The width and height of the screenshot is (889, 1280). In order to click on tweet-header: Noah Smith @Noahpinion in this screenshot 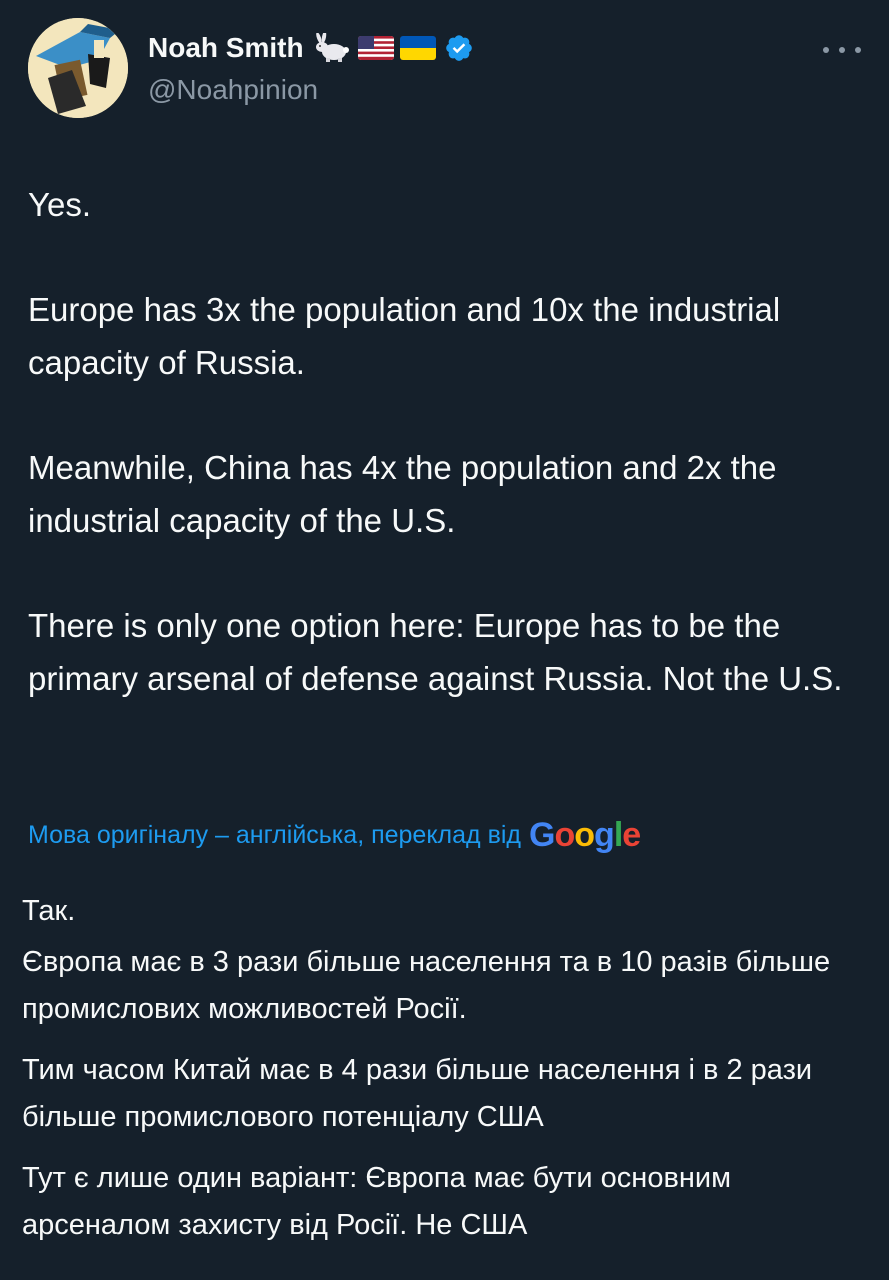, I will do `click(444, 68)`.